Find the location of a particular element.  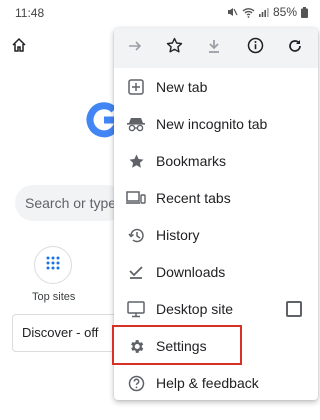

download-button is located at coordinates (214, 48).